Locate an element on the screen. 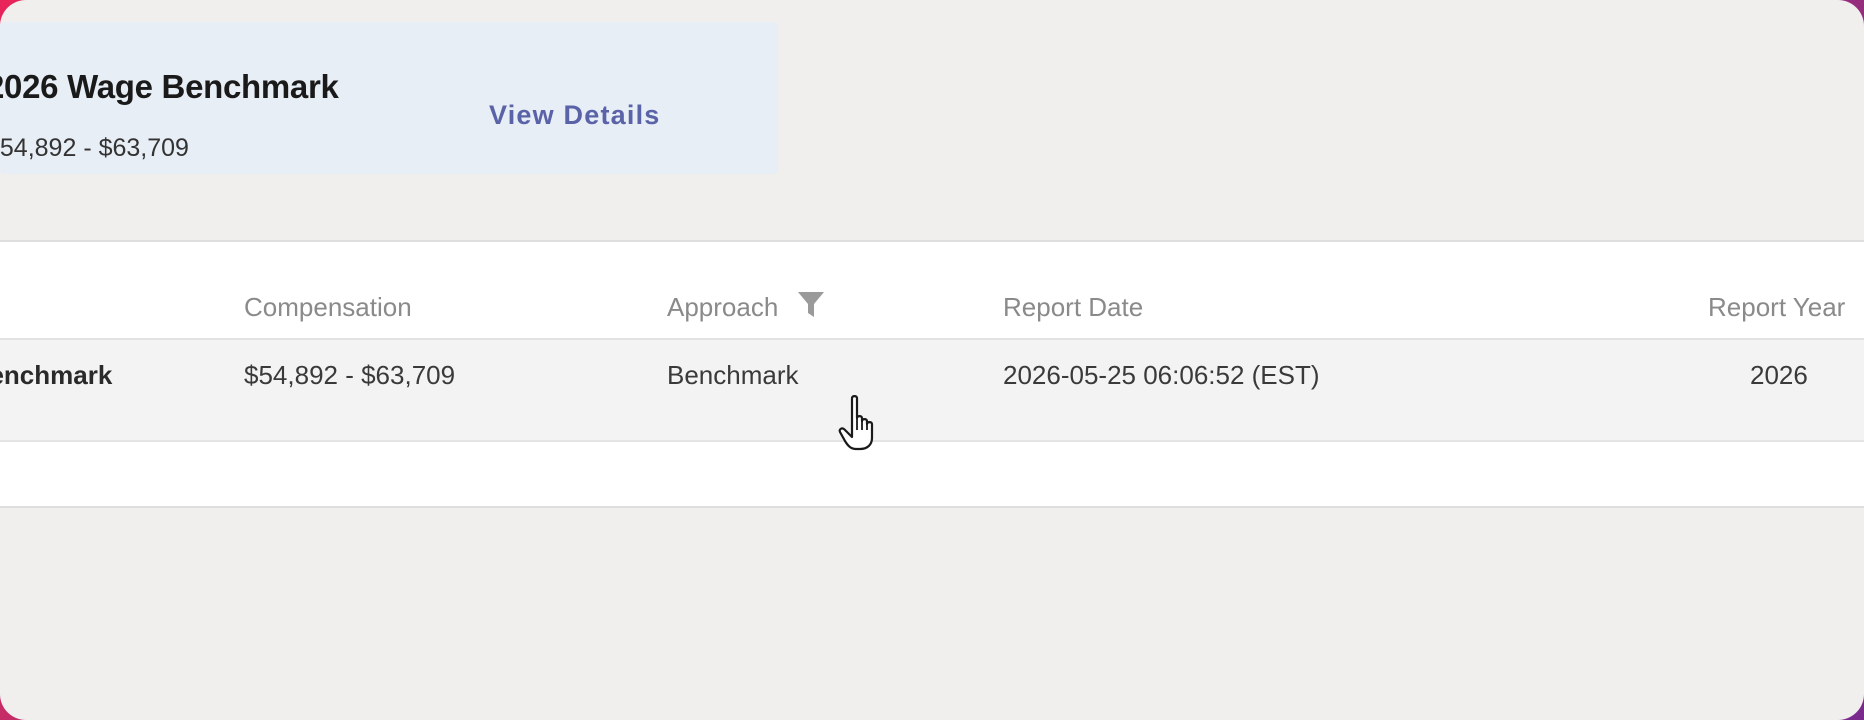 The width and height of the screenshot is (1864, 720). column-header-compensation: Compensation is located at coordinates (328, 307).